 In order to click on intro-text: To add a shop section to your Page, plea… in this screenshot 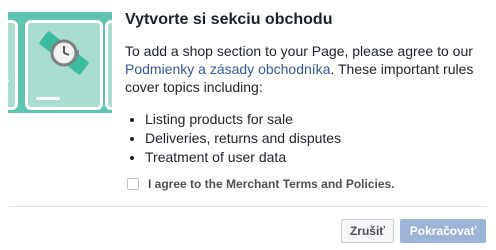, I will do `click(299, 51)`.